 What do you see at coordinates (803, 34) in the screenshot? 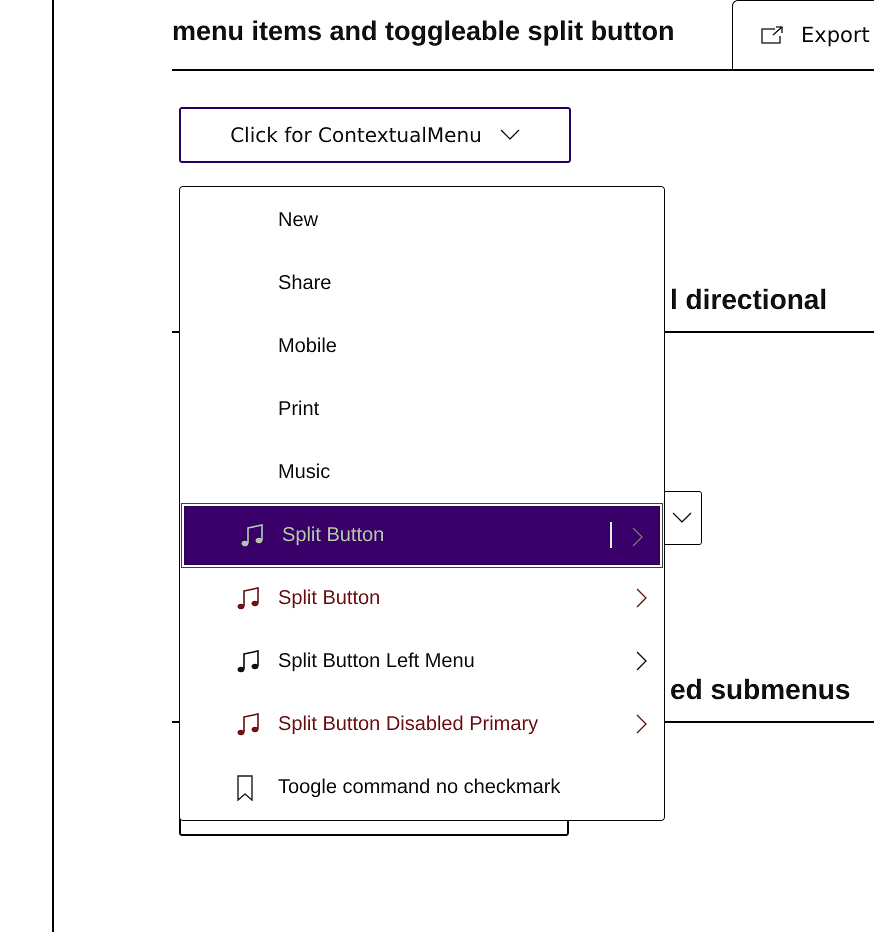
I see `export-button: Export` at bounding box center [803, 34].